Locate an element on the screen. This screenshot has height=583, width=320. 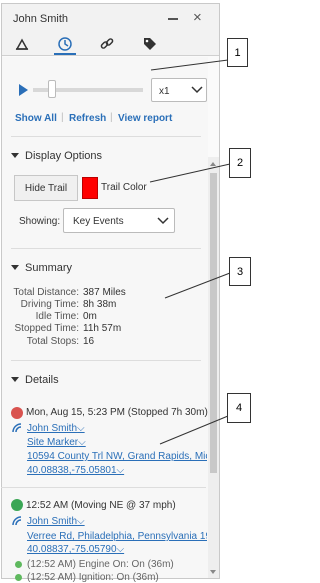
callout-badge: 1 is located at coordinates (237, 52).